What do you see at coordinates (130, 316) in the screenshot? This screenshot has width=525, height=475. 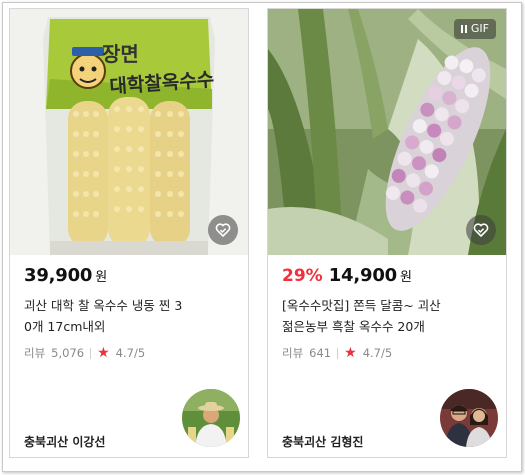 I see `product-title: 괴산 대학 찰 옥수수 냉동 찐 3 0개 17cm내외` at bounding box center [130, 316].